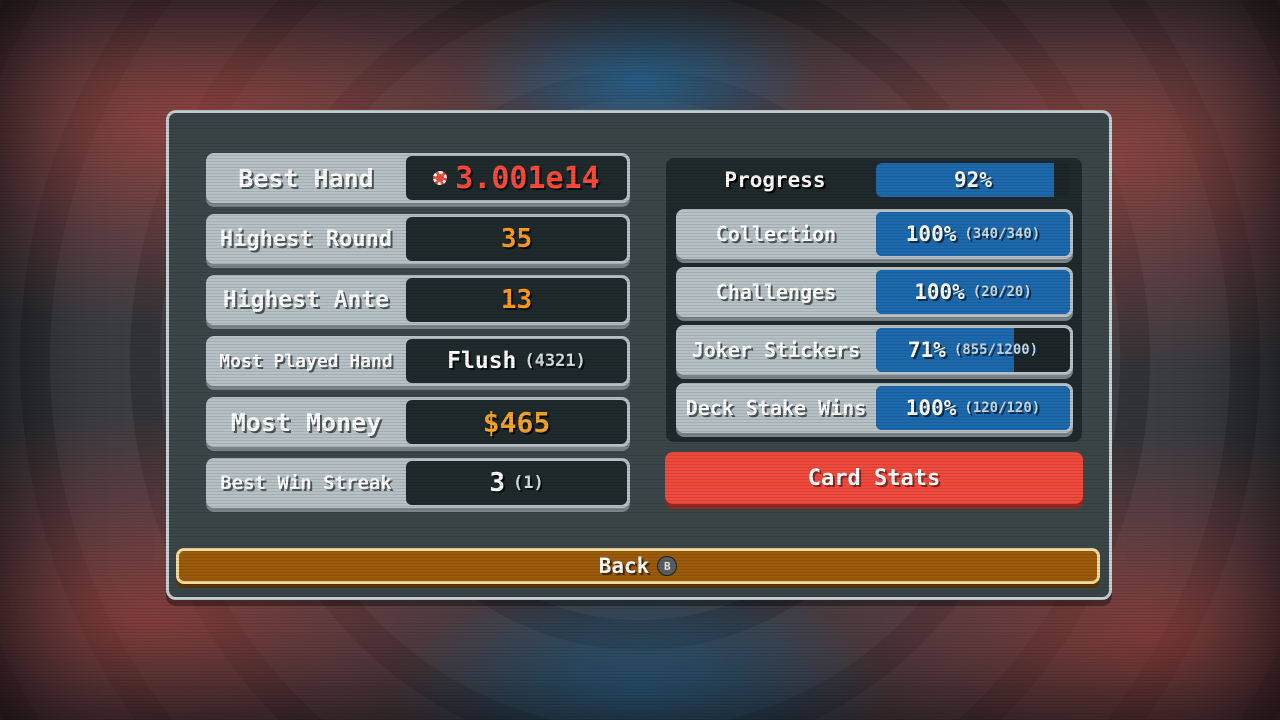 Image resolution: width=1280 pixels, height=720 pixels. Describe the element at coordinates (874, 234) in the screenshot. I see `collection-row: Collection 100% (340/340)` at that location.